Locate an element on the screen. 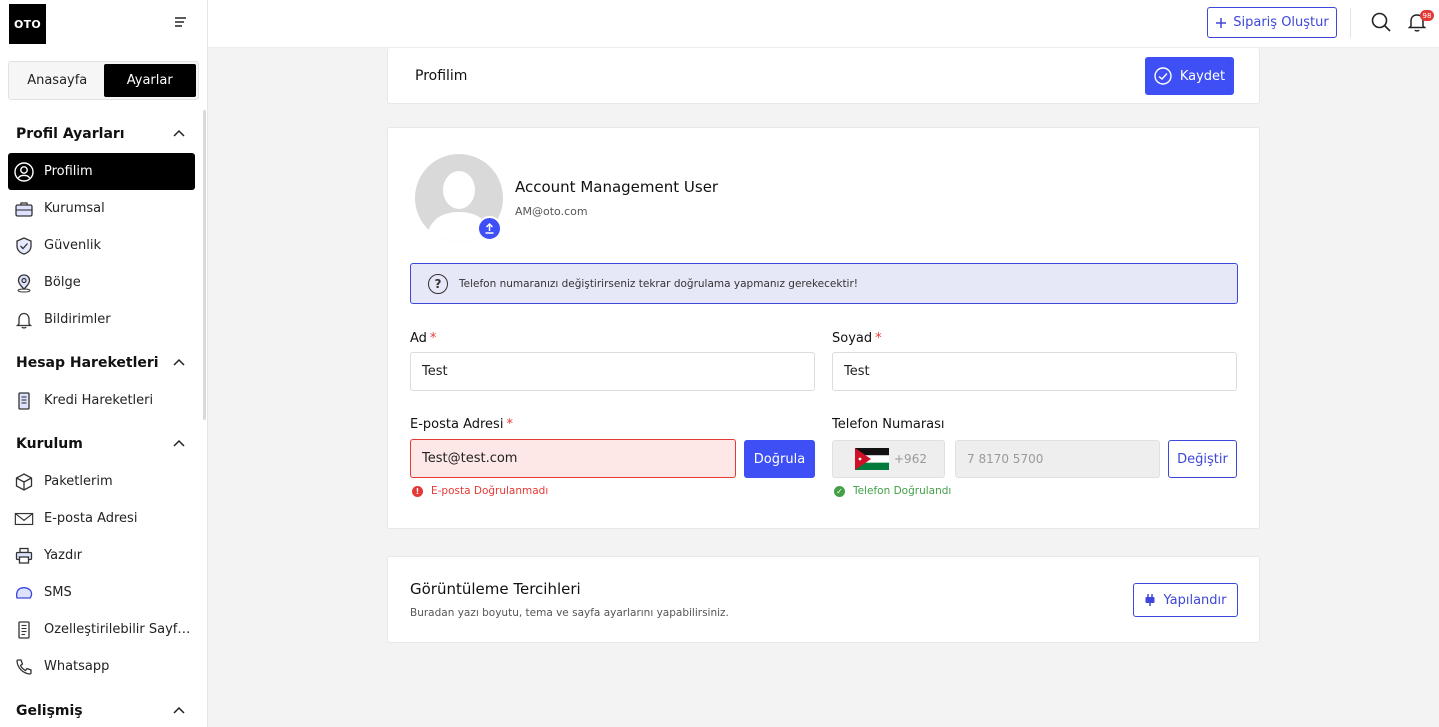  sidebar-item-sms: SMS is located at coordinates (101, 592).